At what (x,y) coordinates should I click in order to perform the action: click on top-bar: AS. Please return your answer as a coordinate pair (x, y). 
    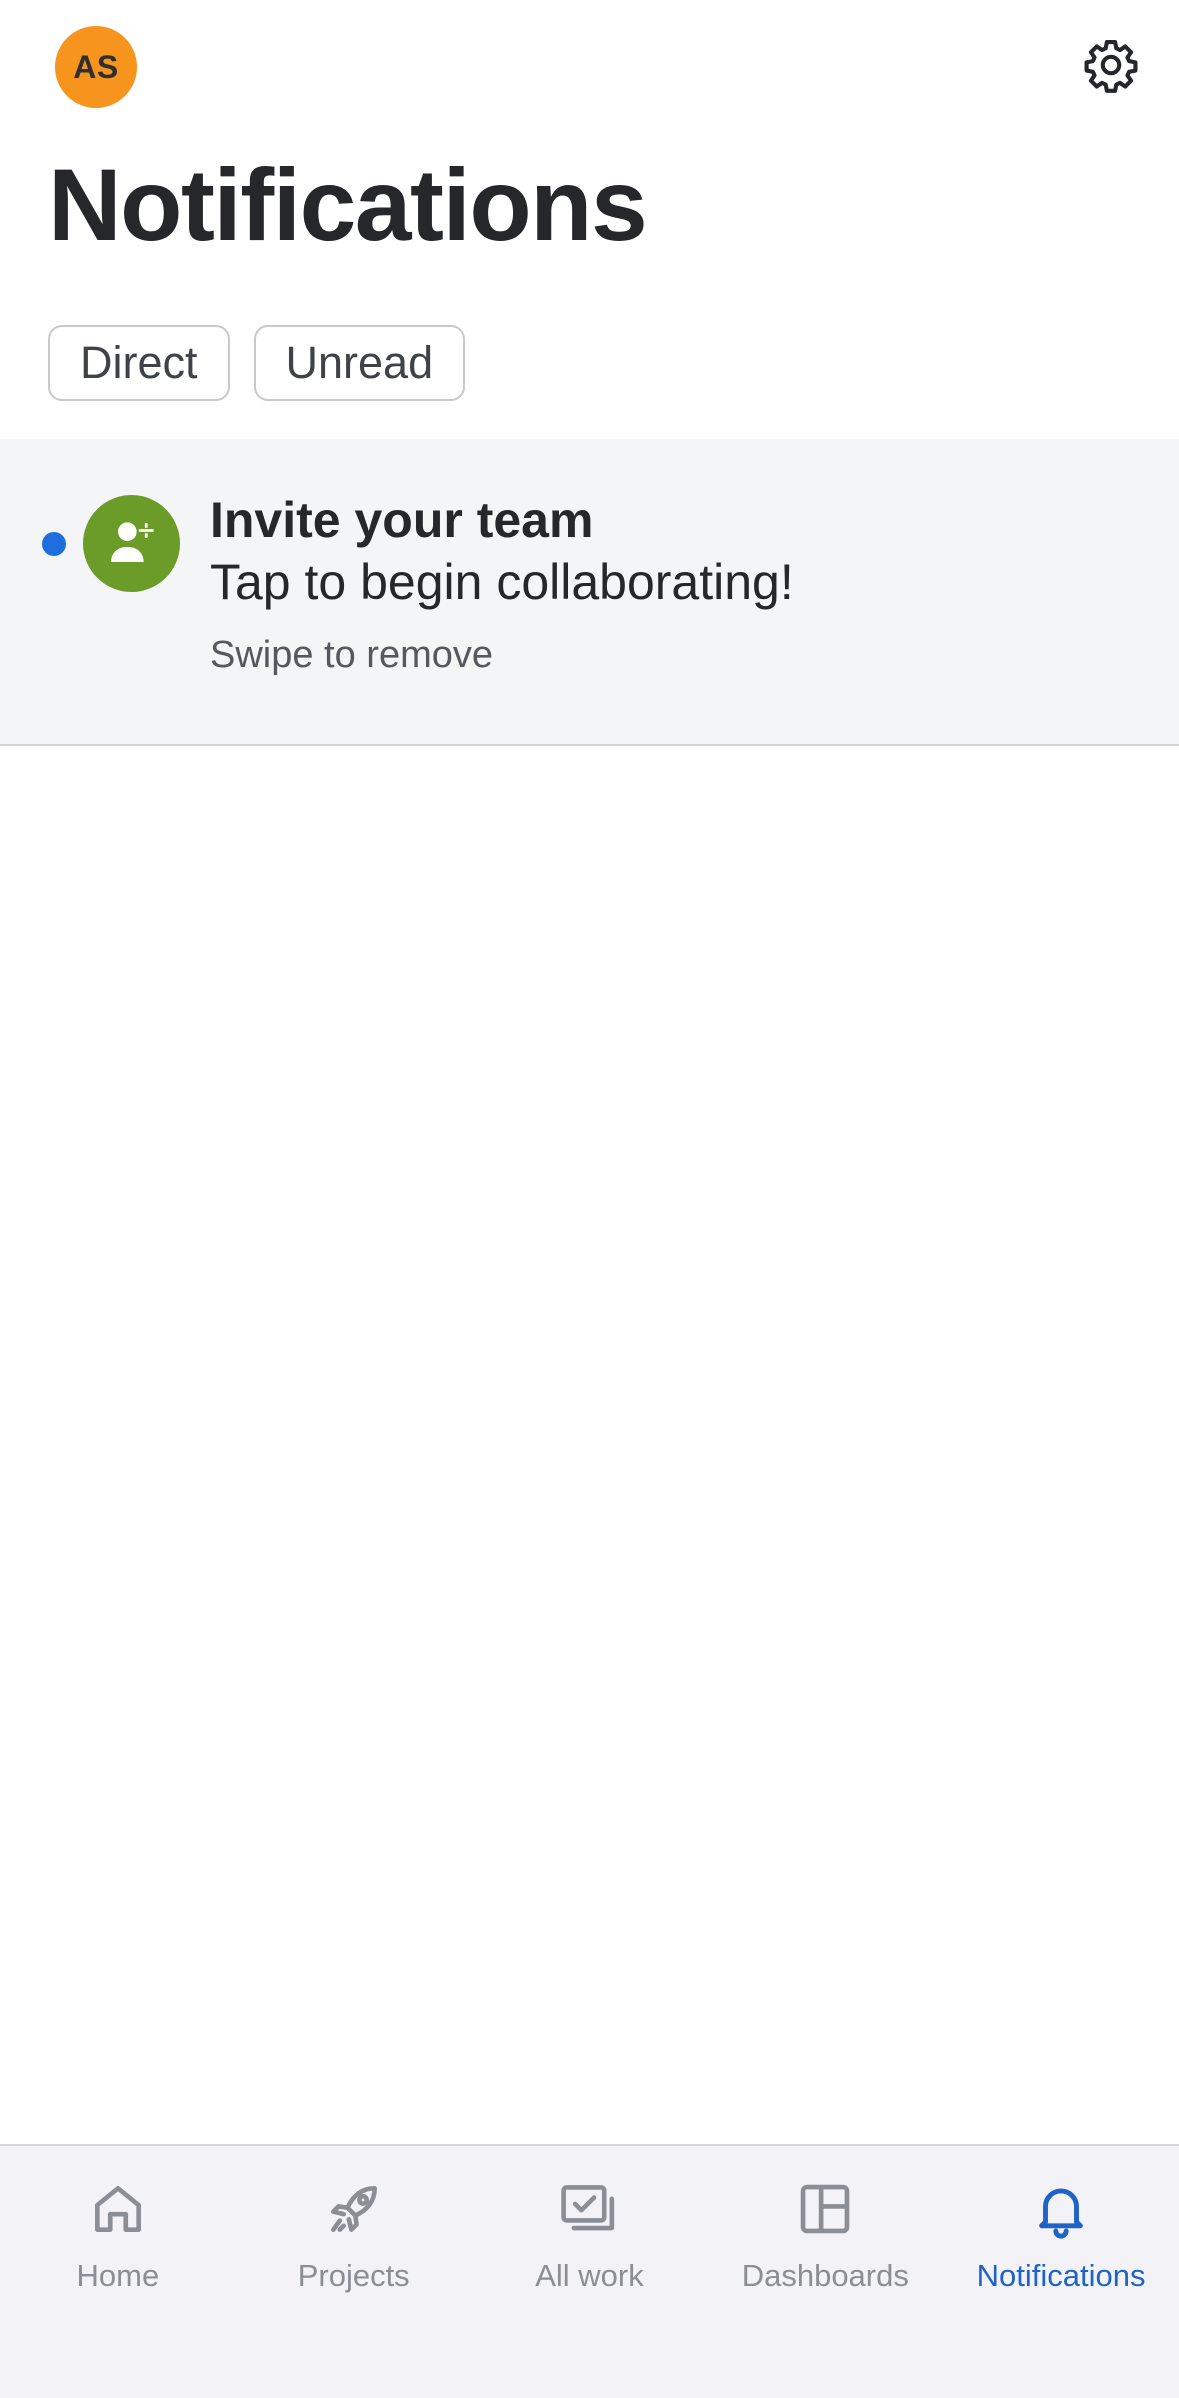
    Looking at the image, I should click on (589, 70).